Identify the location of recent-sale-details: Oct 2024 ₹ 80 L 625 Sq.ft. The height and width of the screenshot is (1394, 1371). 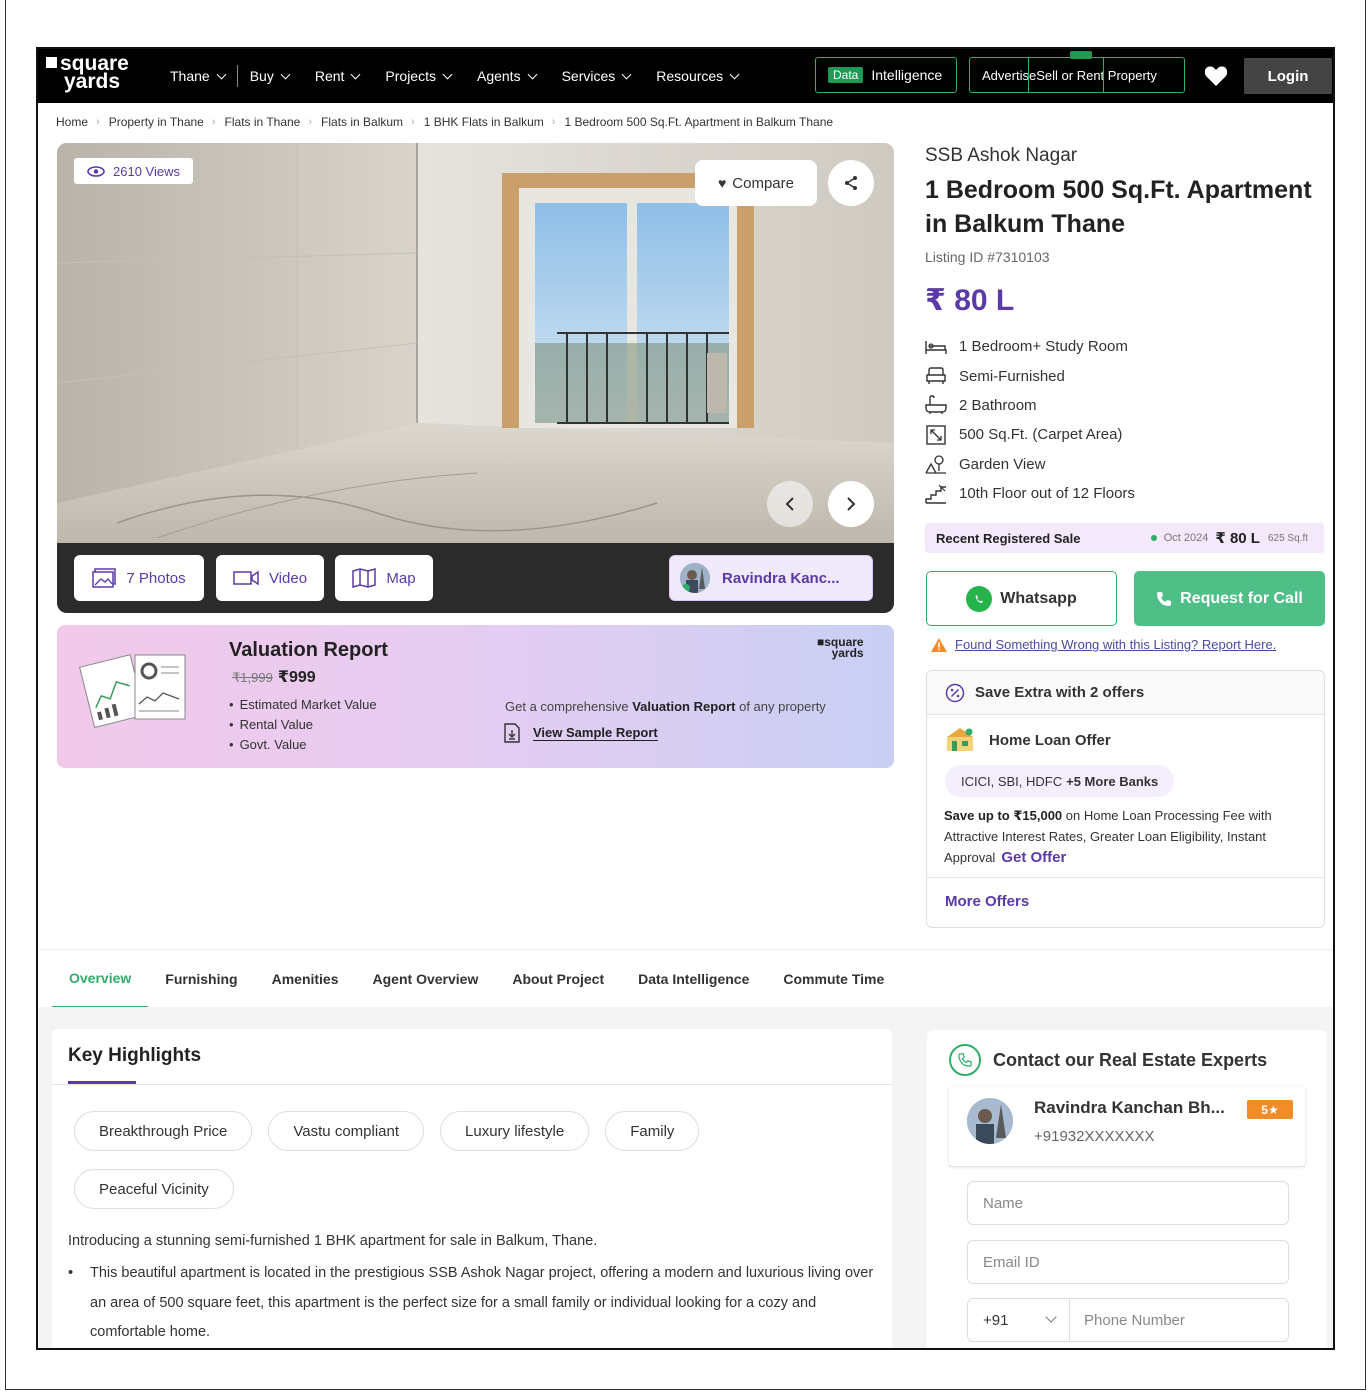
(1229, 538).